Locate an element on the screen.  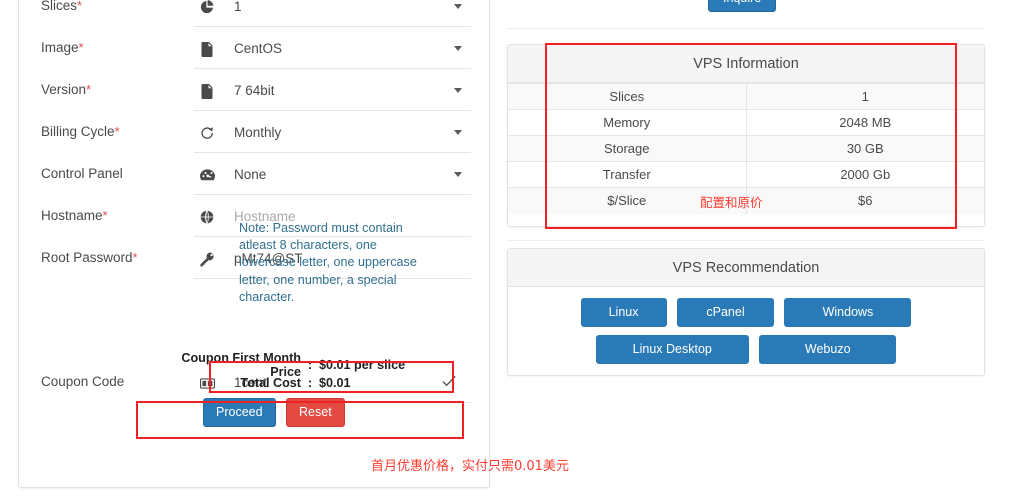
value-slices: 1 is located at coordinates (238, 7).